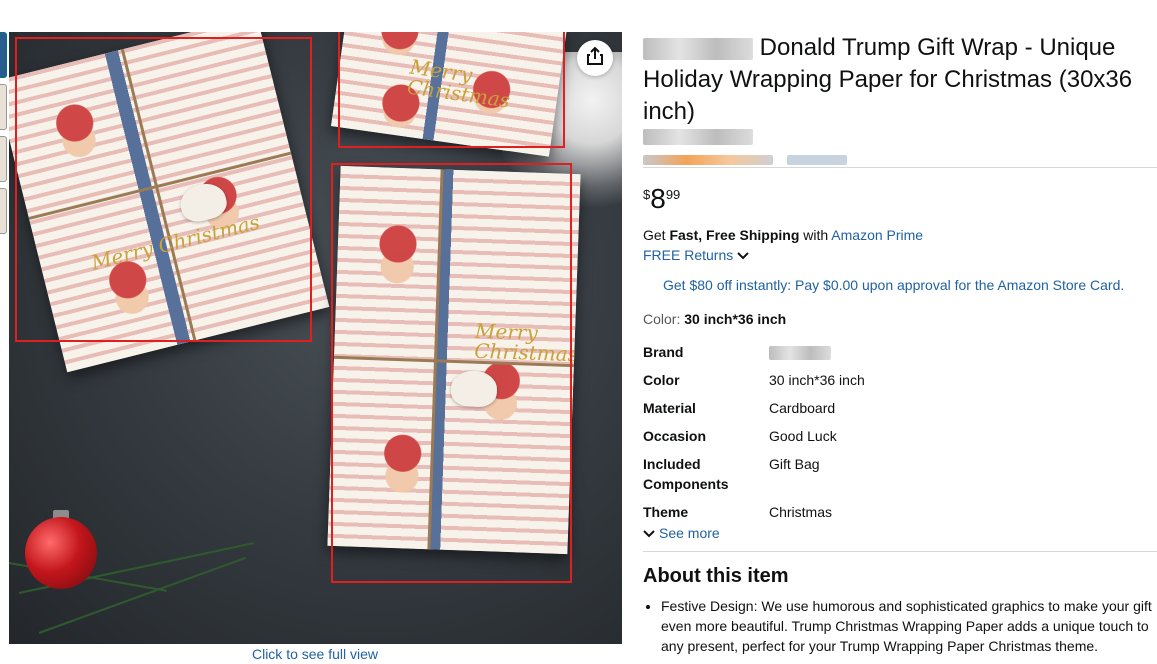 This screenshot has width=1157, height=664. Describe the element at coordinates (800, 353) in the screenshot. I see `brand-value-blur` at that location.